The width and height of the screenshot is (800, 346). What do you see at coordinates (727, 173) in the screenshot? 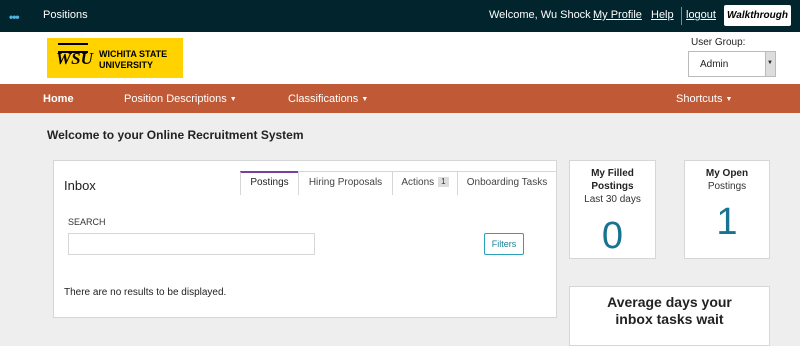
I see `open-title: My Open` at bounding box center [727, 173].